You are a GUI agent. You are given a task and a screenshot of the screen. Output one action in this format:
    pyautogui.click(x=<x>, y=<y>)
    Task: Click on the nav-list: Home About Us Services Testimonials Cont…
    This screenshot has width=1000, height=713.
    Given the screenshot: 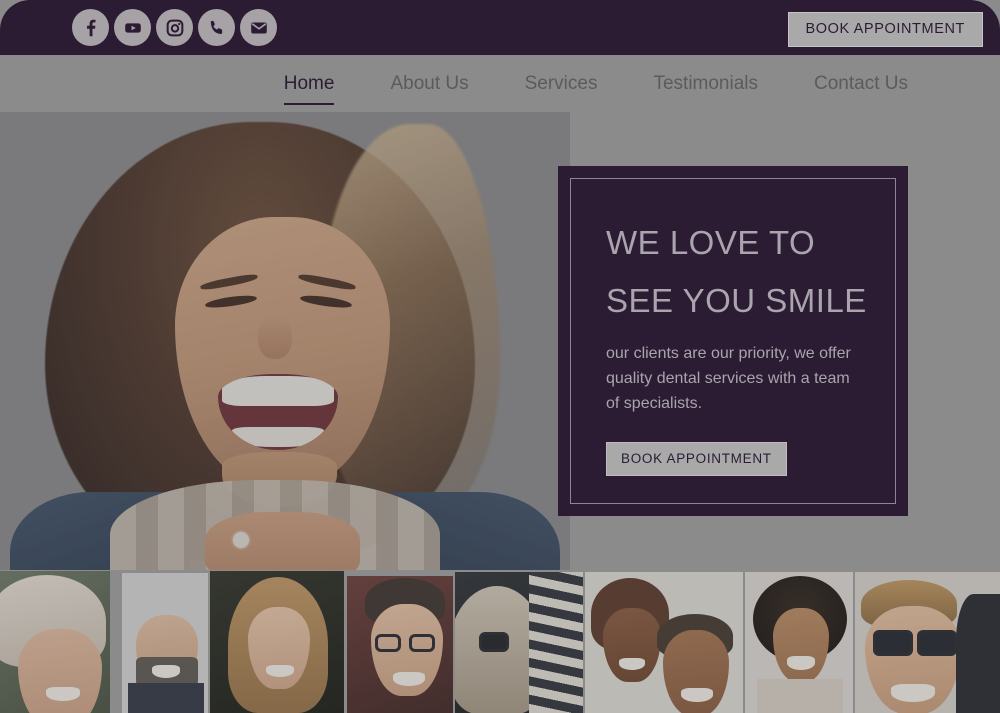 What is the action you would take?
    pyautogui.click(x=596, y=88)
    